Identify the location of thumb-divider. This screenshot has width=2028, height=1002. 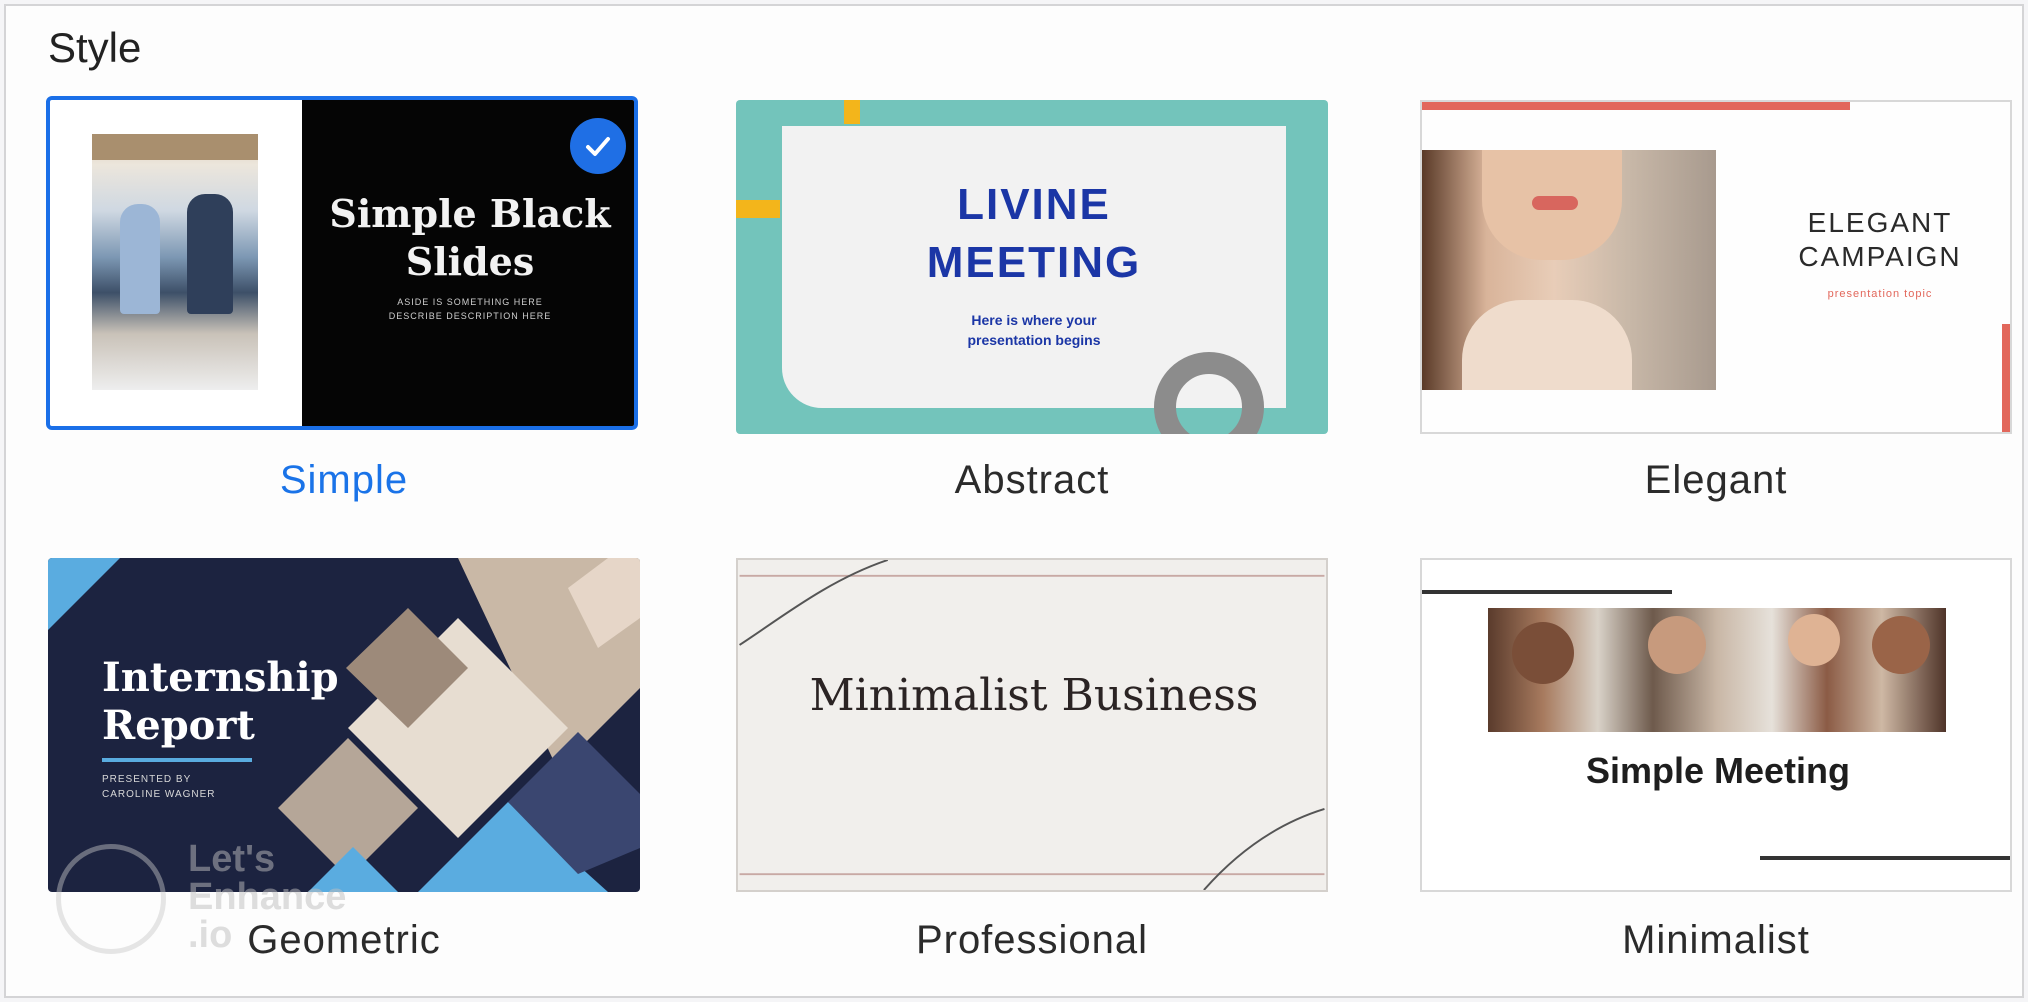
(177, 760).